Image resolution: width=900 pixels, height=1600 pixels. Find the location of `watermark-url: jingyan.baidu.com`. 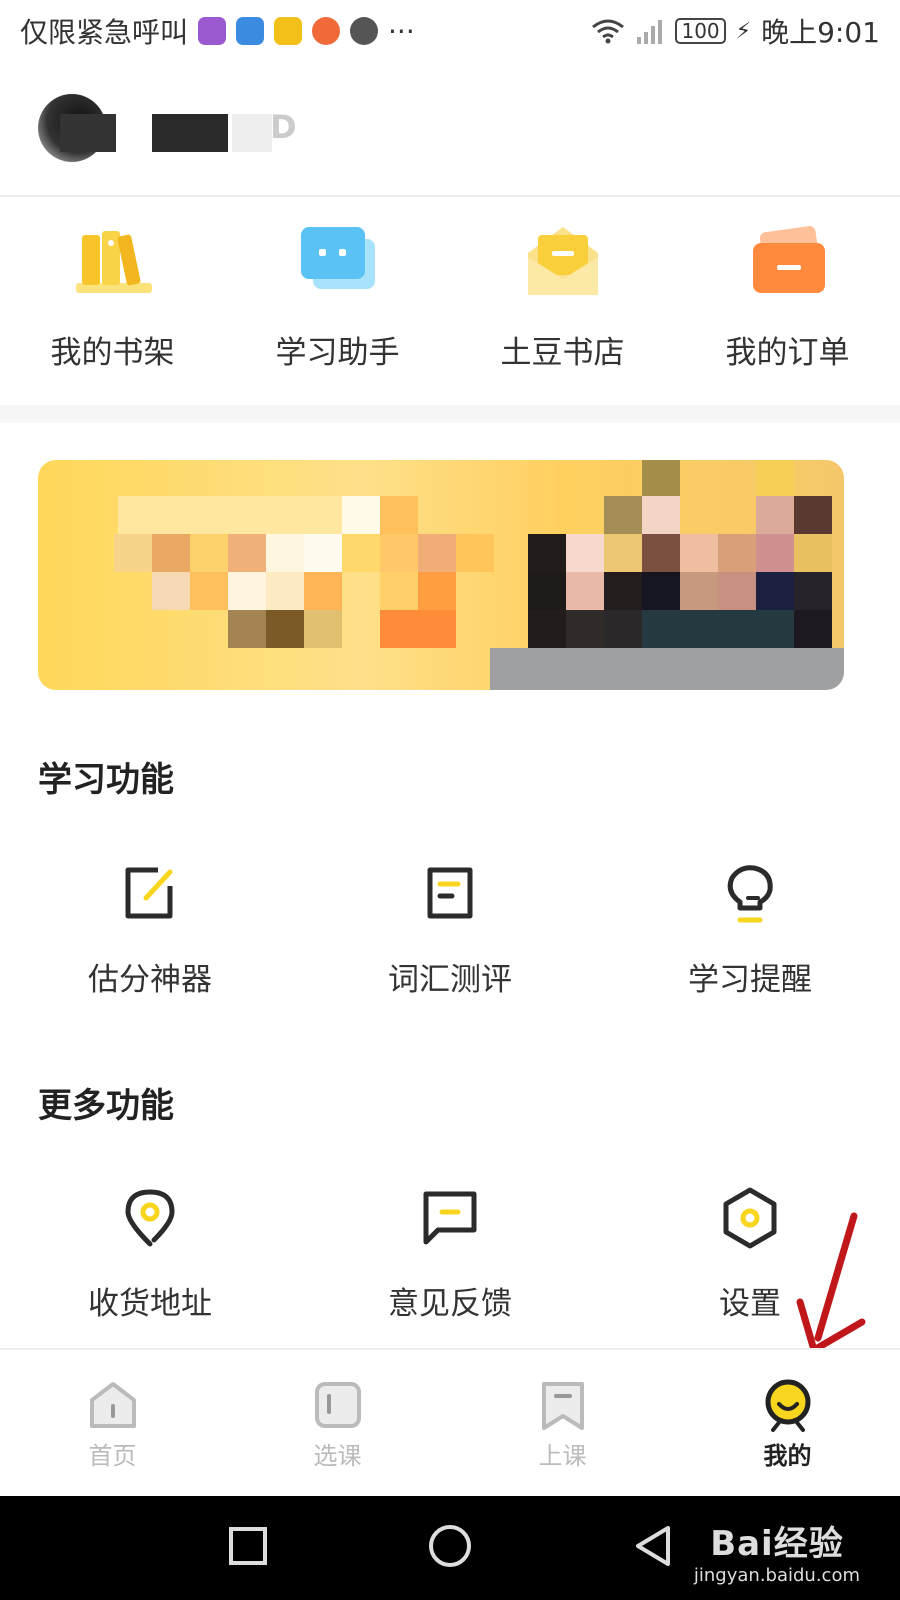

watermark-url: jingyan.baidu.com is located at coordinates (776, 1575).